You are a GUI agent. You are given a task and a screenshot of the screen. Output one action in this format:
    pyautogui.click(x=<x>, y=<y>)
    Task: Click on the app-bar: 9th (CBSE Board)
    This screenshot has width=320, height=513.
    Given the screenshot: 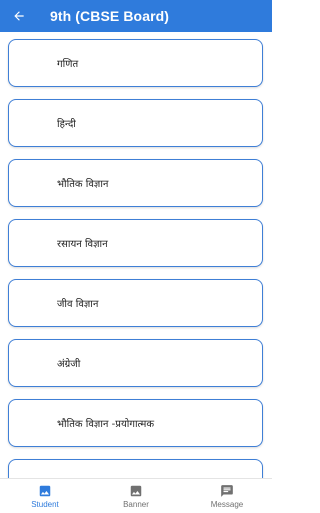 What is the action you would take?
    pyautogui.click(x=136, y=16)
    